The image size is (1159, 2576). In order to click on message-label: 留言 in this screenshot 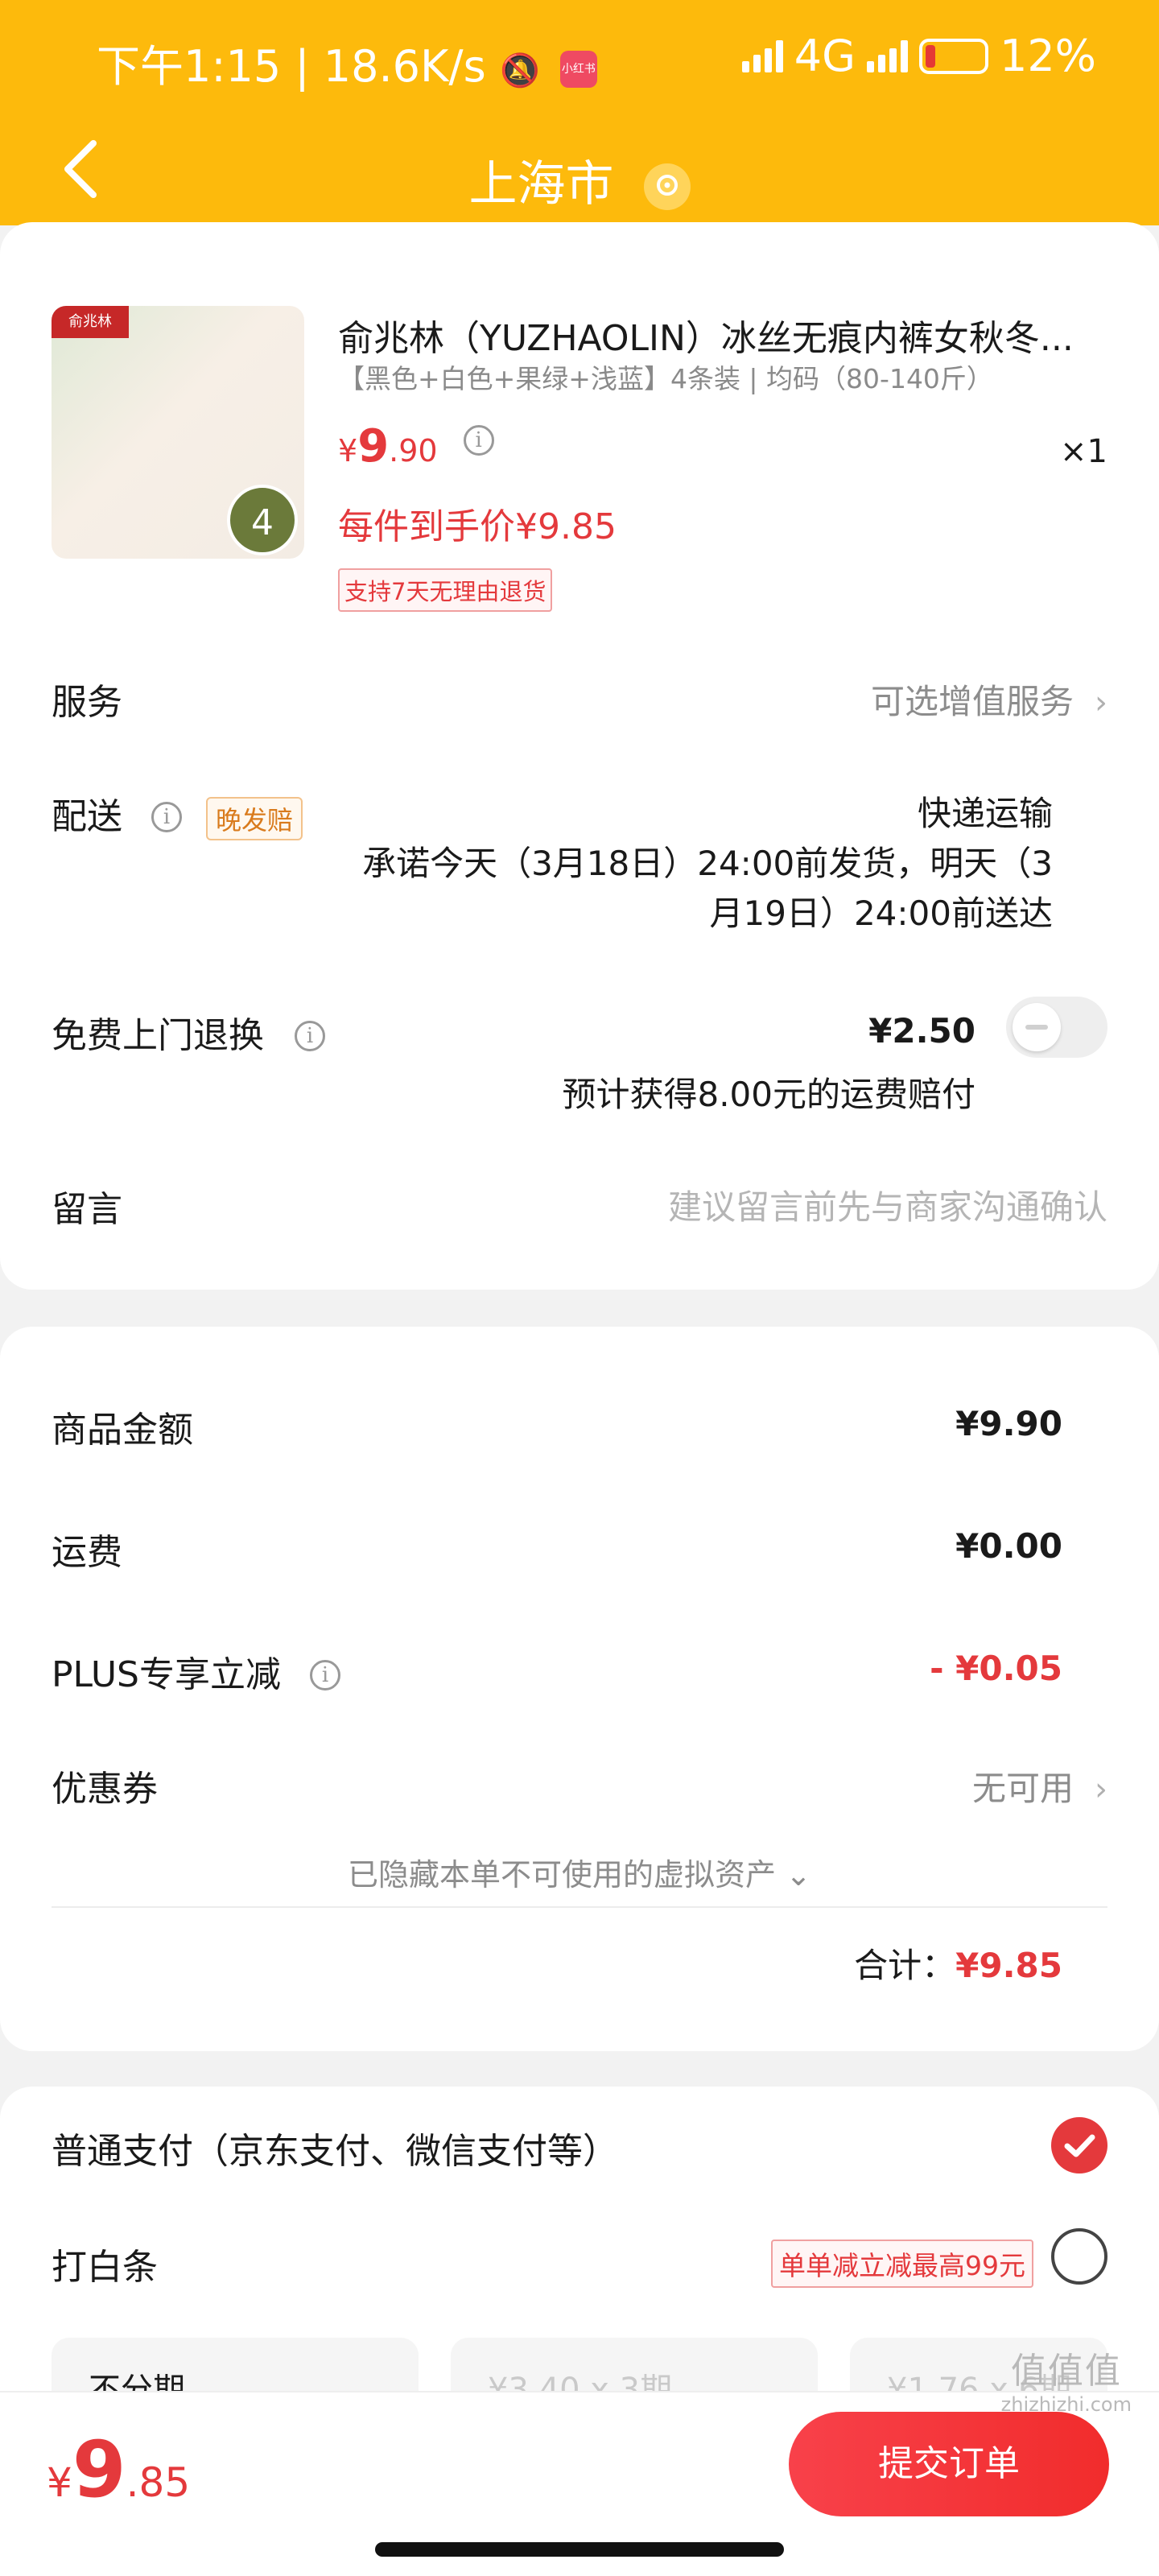, I will do `click(87, 1209)`.